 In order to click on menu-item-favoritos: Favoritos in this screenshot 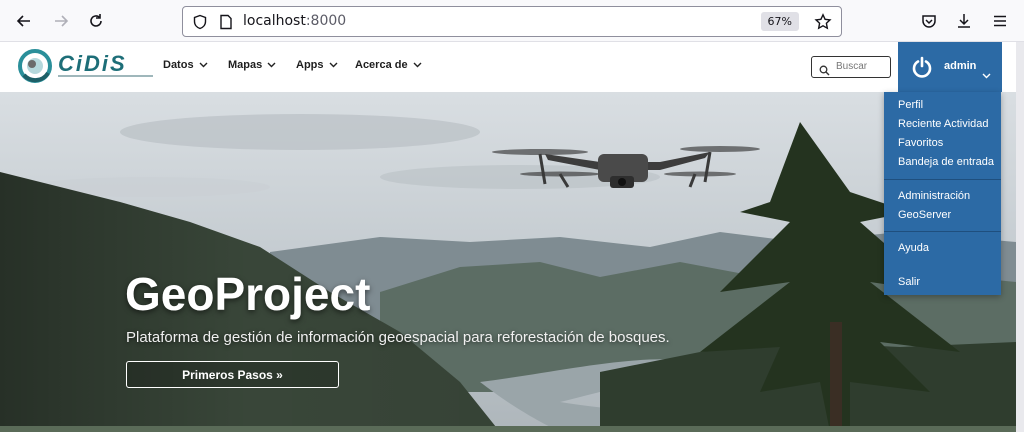, I will do `click(920, 143)`.